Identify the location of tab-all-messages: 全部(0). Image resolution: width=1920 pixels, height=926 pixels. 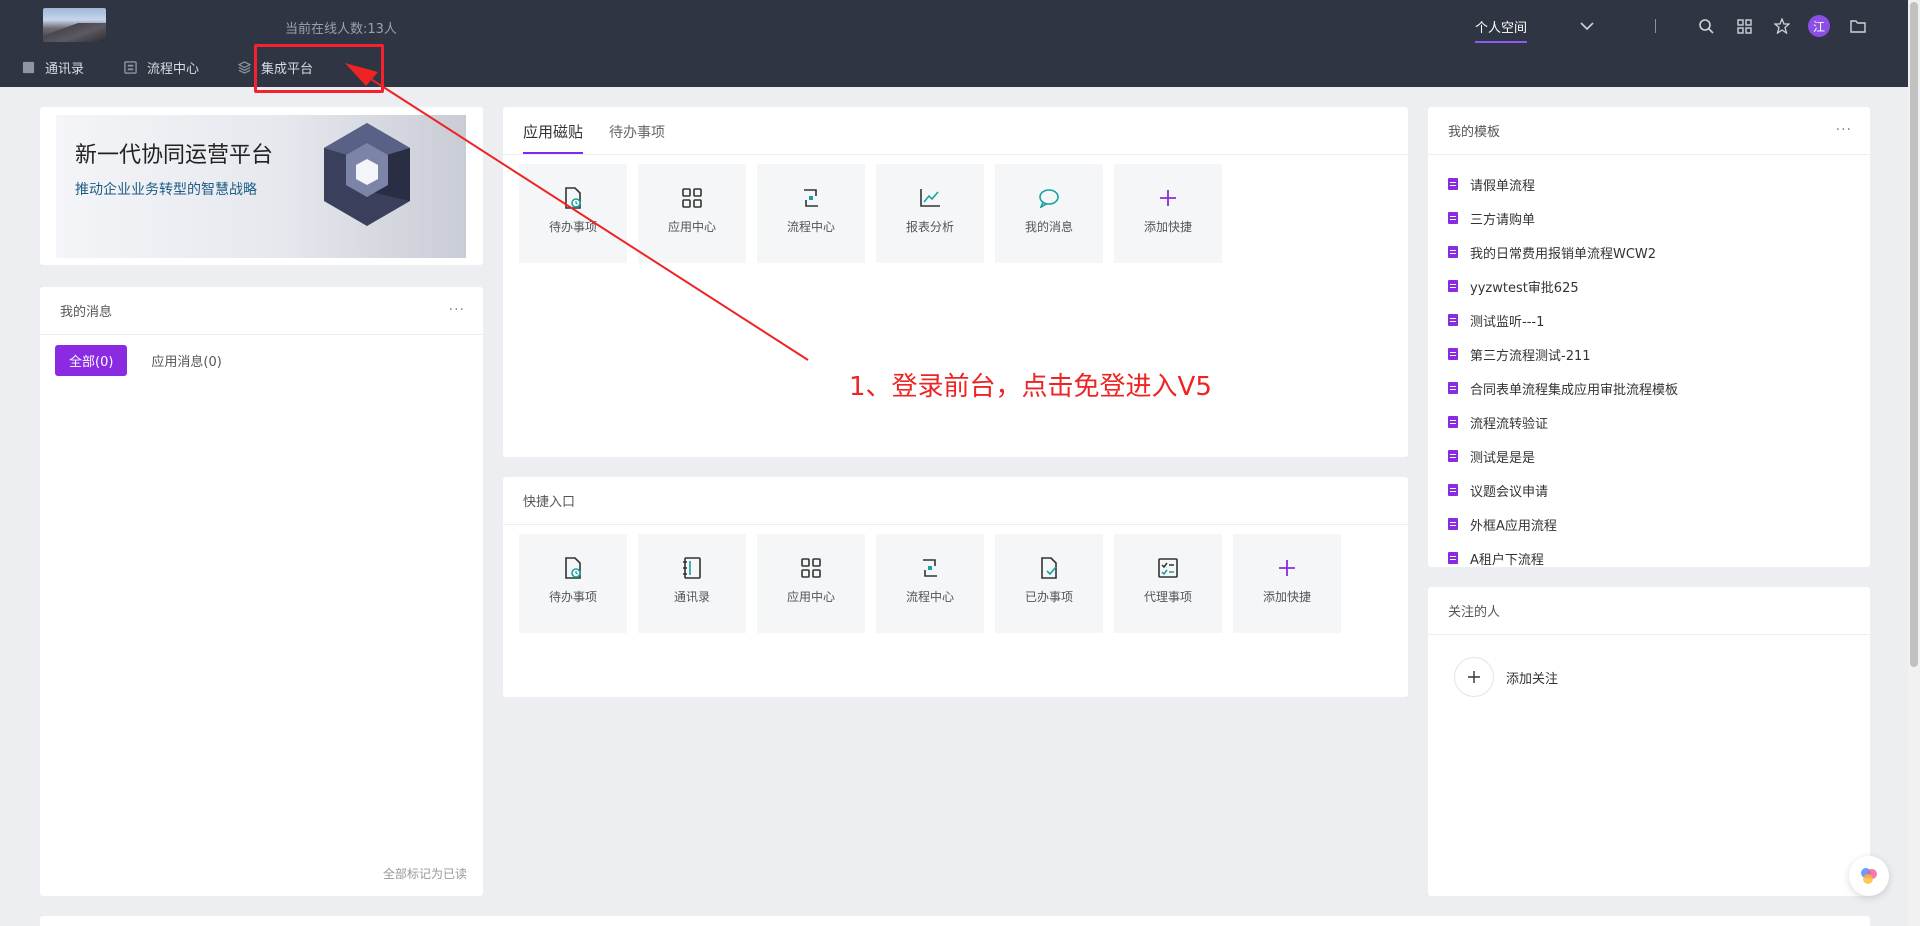
(91, 360).